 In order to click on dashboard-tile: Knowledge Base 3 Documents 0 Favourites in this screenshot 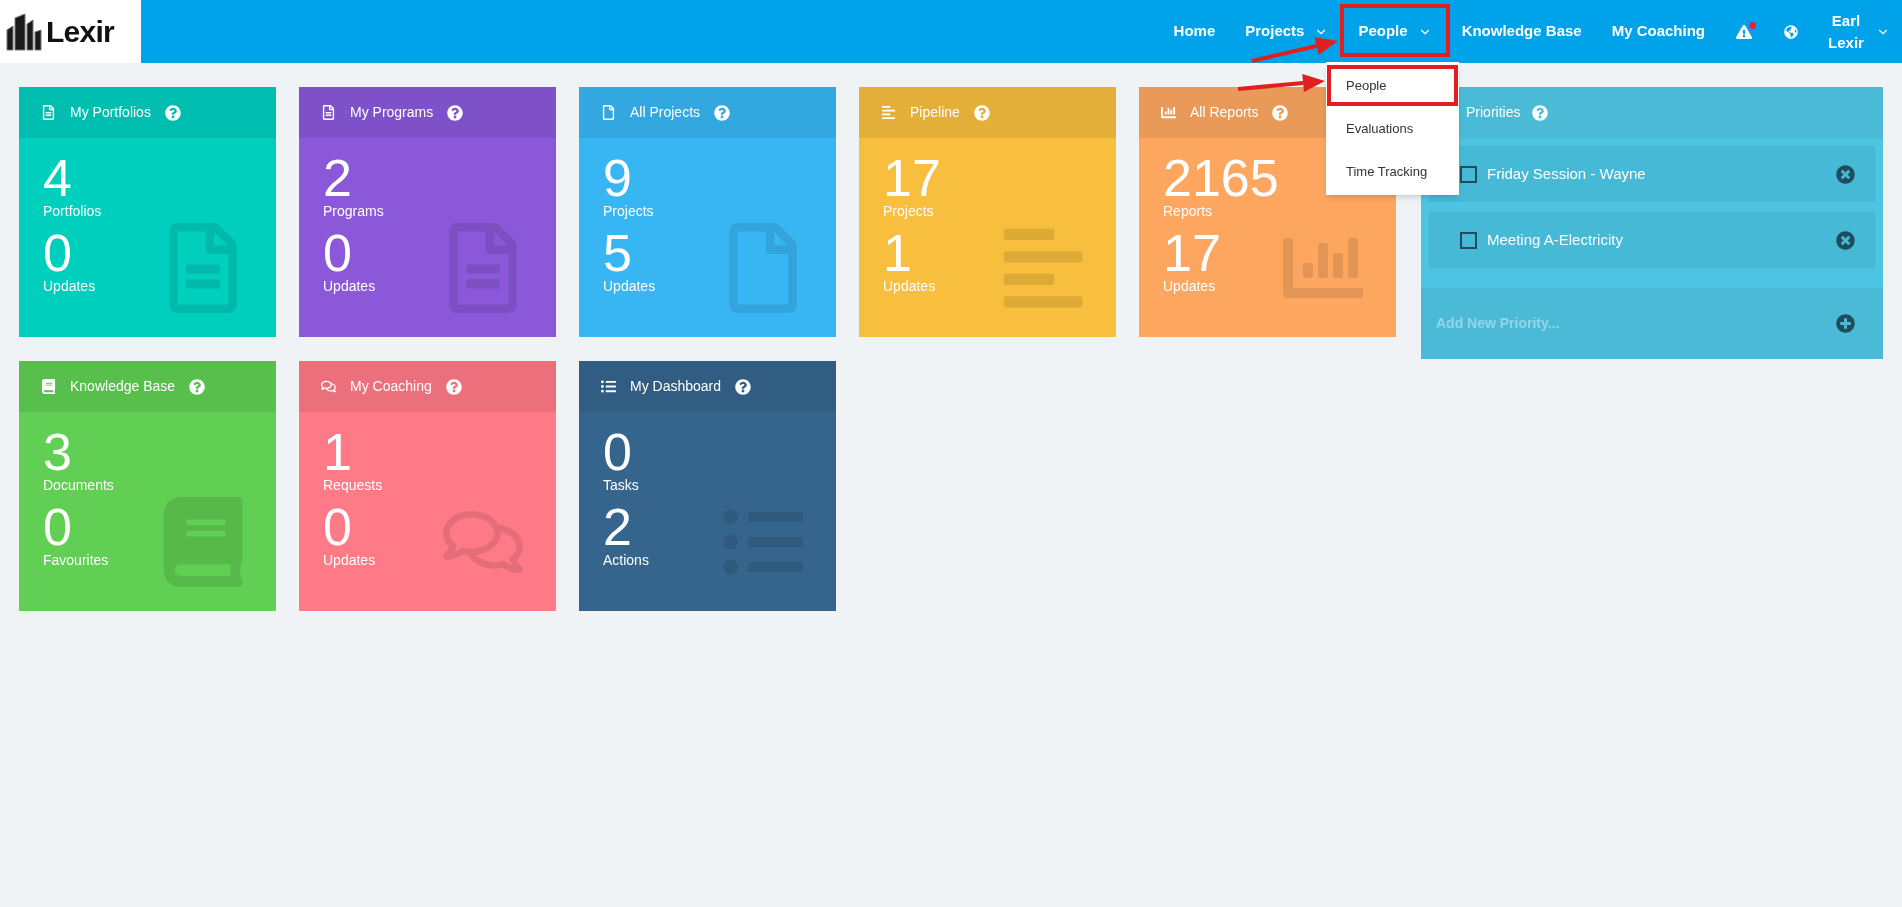, I will do `click(147, 486)`.